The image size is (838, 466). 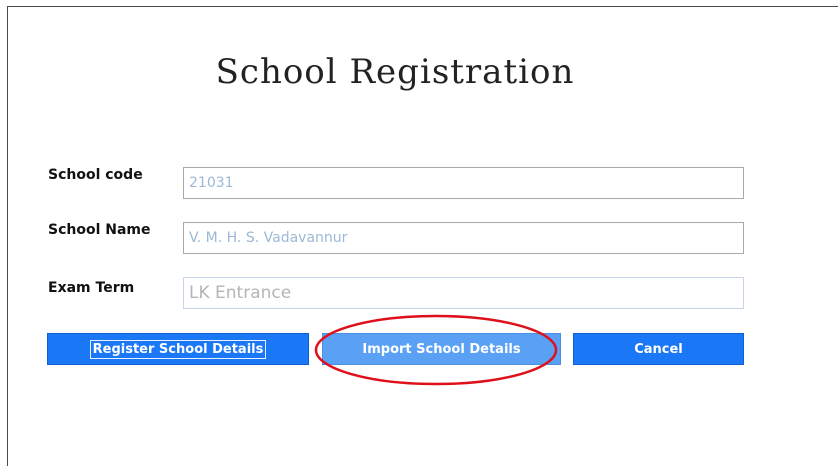 I want to click on cancel-button-label: Cancel, so click(x=658, y=349).